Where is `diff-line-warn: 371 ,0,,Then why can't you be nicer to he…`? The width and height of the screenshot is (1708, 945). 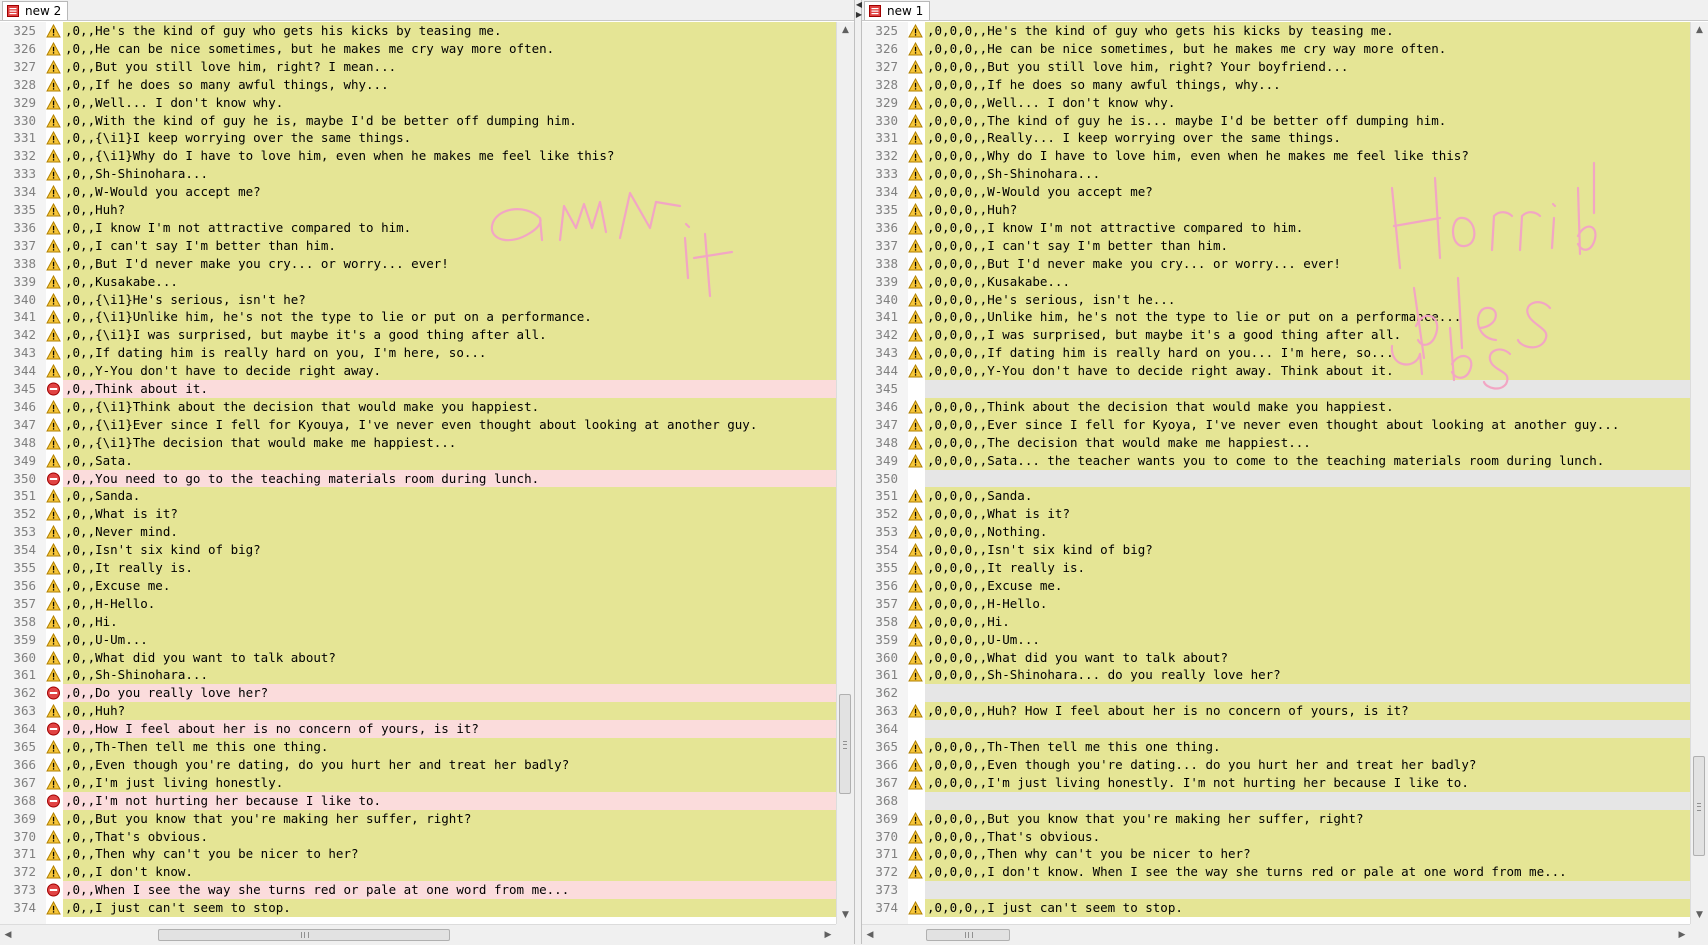
diff-line-warn: 371 ,0,,Then why can't you be nicer to he… is located at coordinates (418, 854).